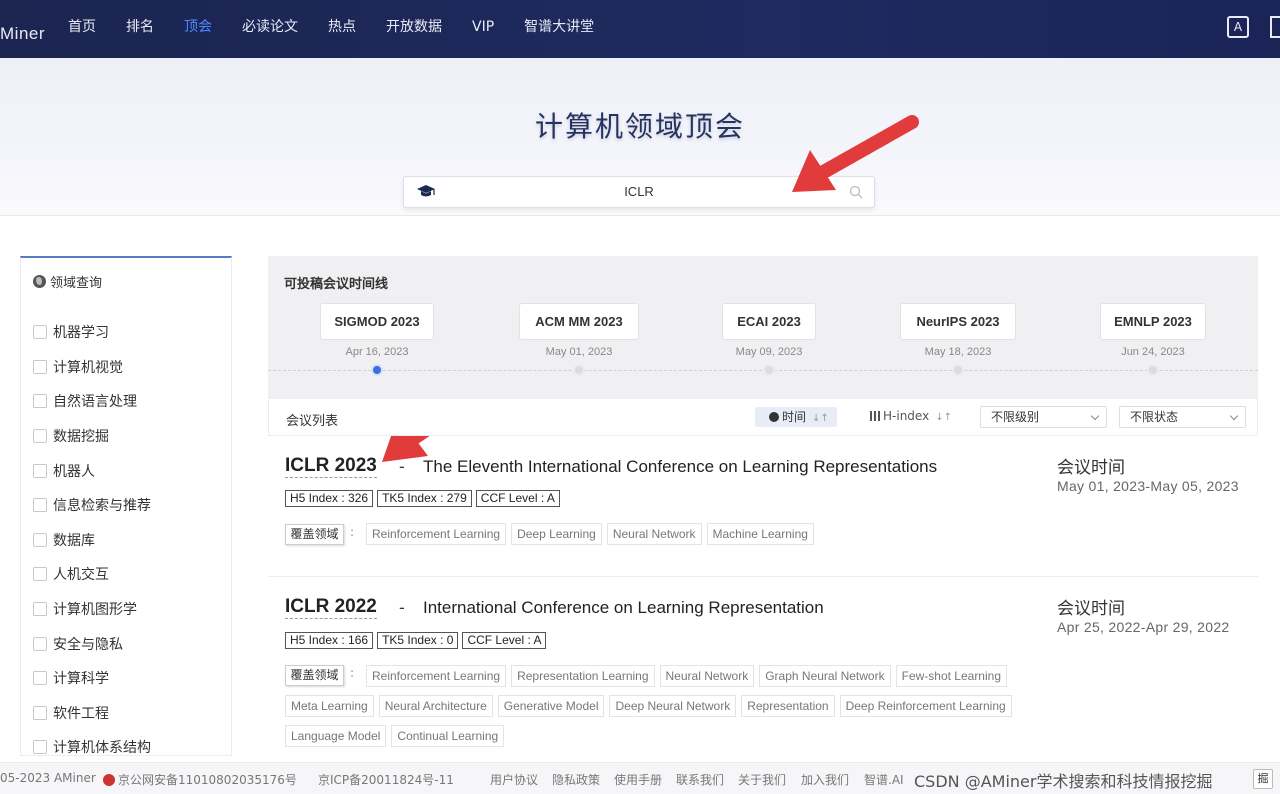 This screenshot has height=794, width=1280. I want to click on nav-item-top-conferences: 顶会, so click(198, 27).